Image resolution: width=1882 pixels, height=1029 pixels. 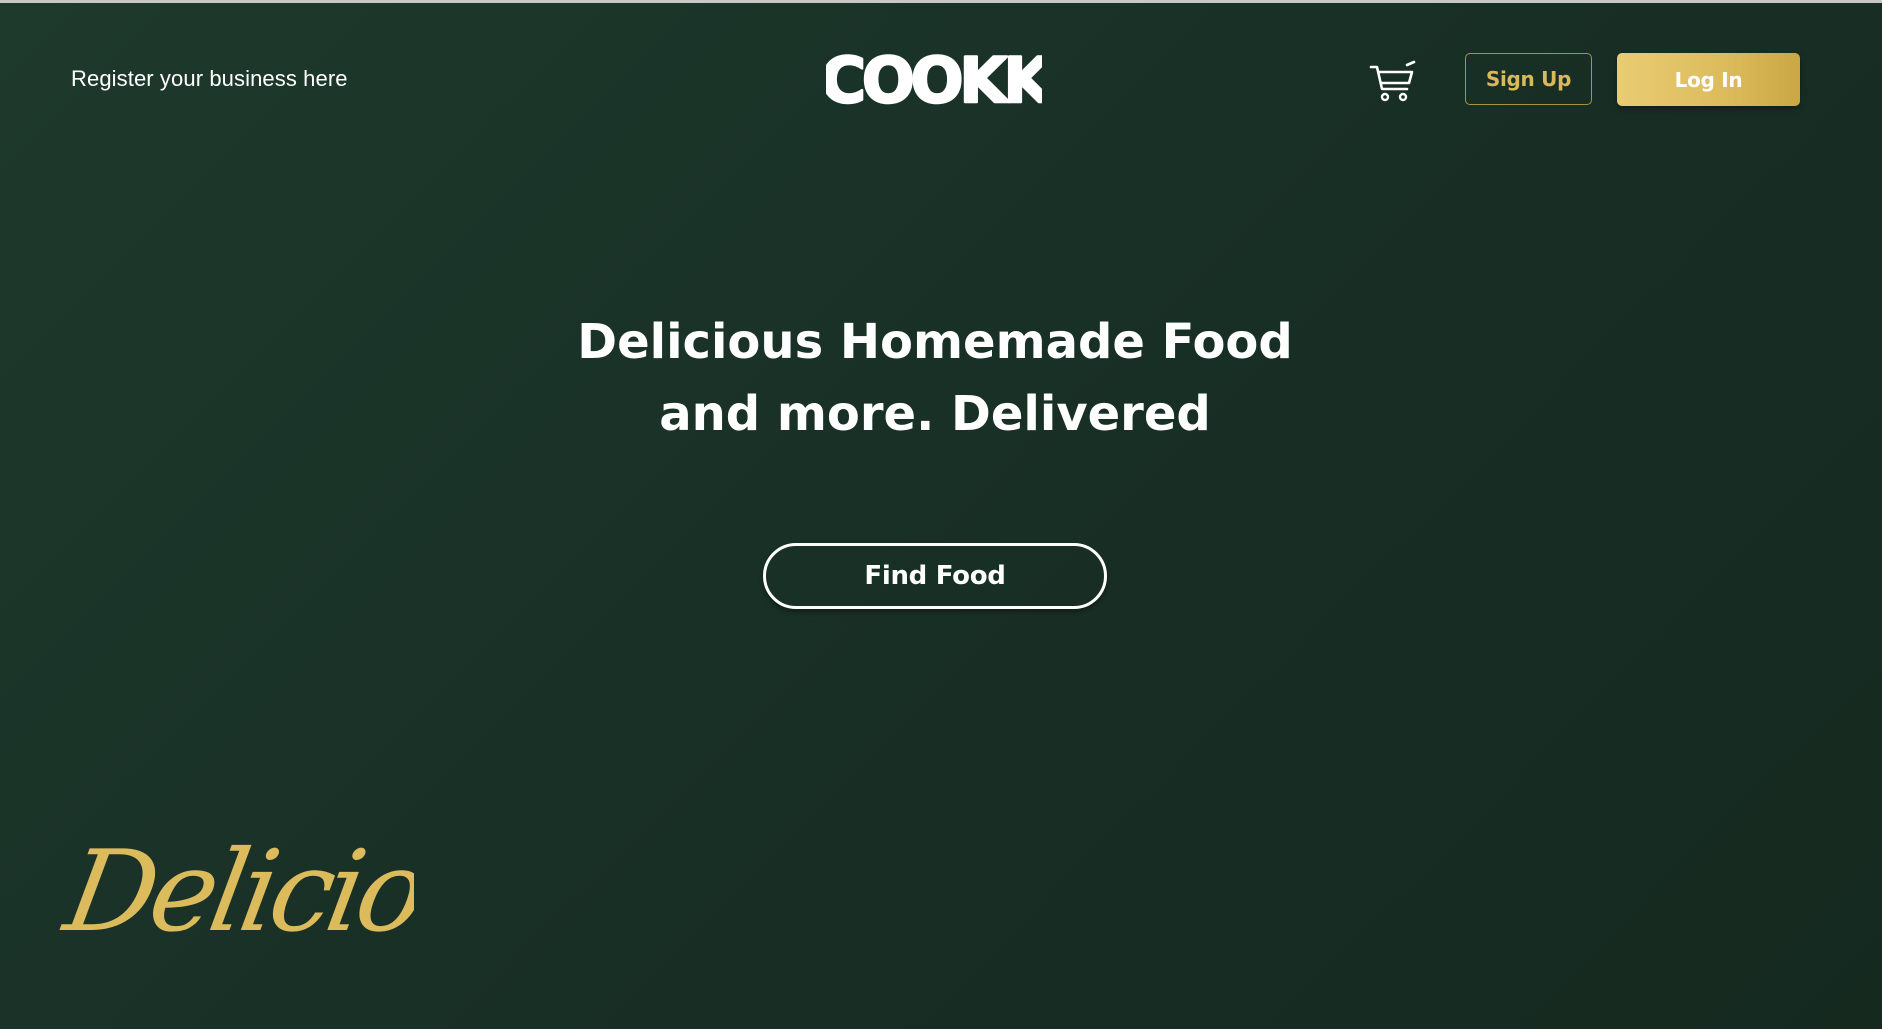 What do you see at coordinates (935, 576) in the screenshot?
I see `find-food-button: Find Food` at bounding box center [935, 576].